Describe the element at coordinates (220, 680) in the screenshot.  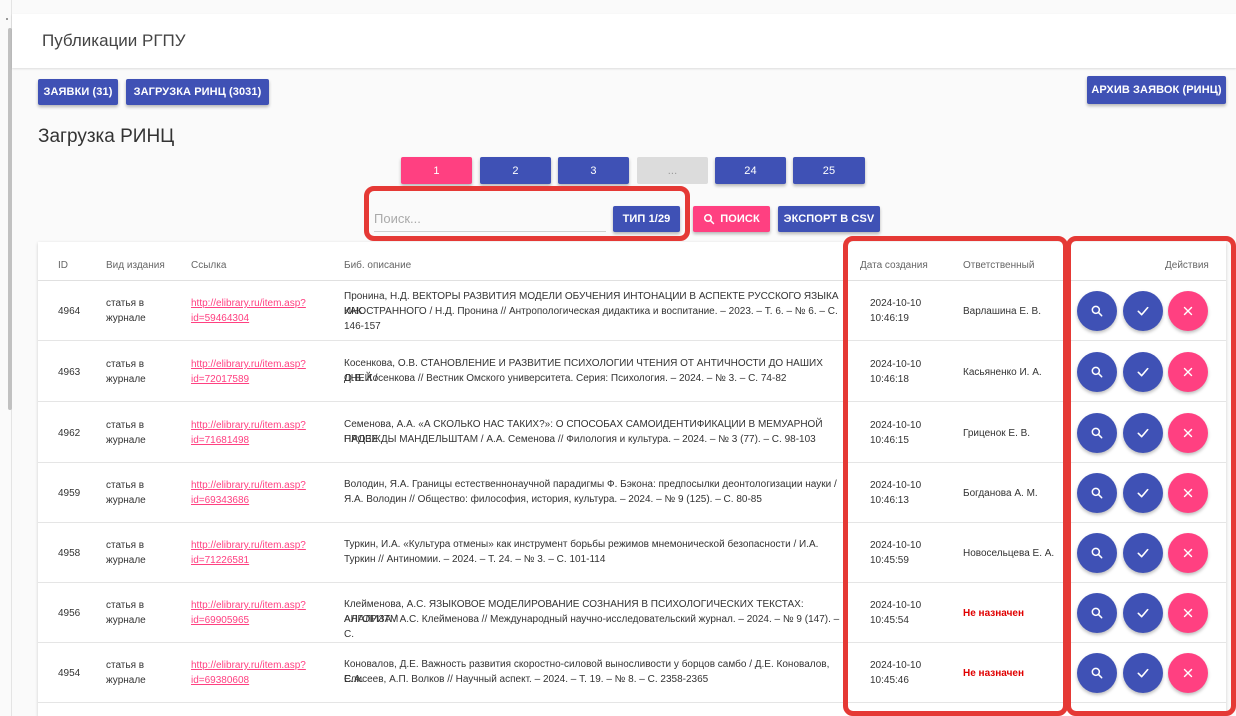
I see `row-link-line2: id=69380608` at that location.